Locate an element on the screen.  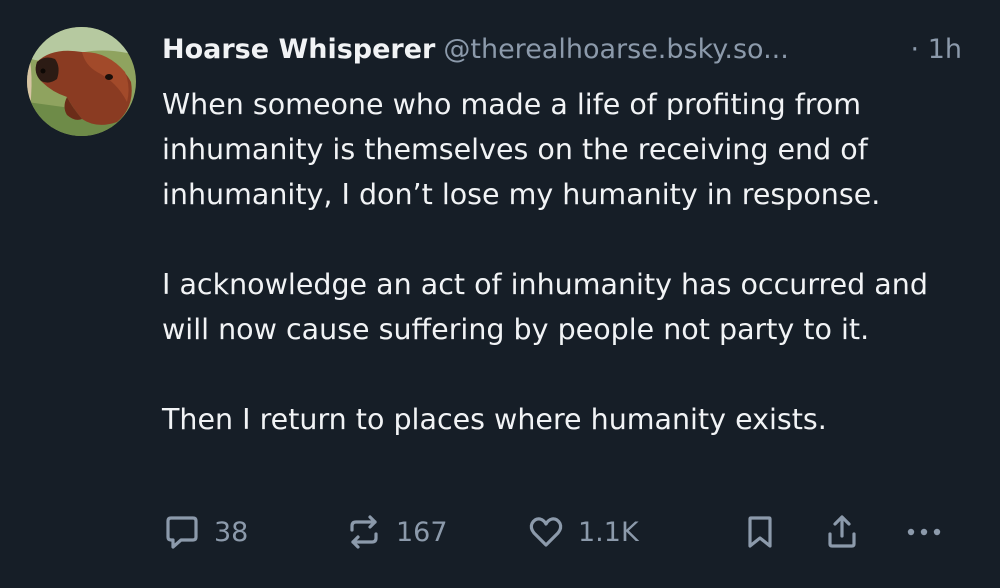
reply-icon is located at coordinates (182, 532).